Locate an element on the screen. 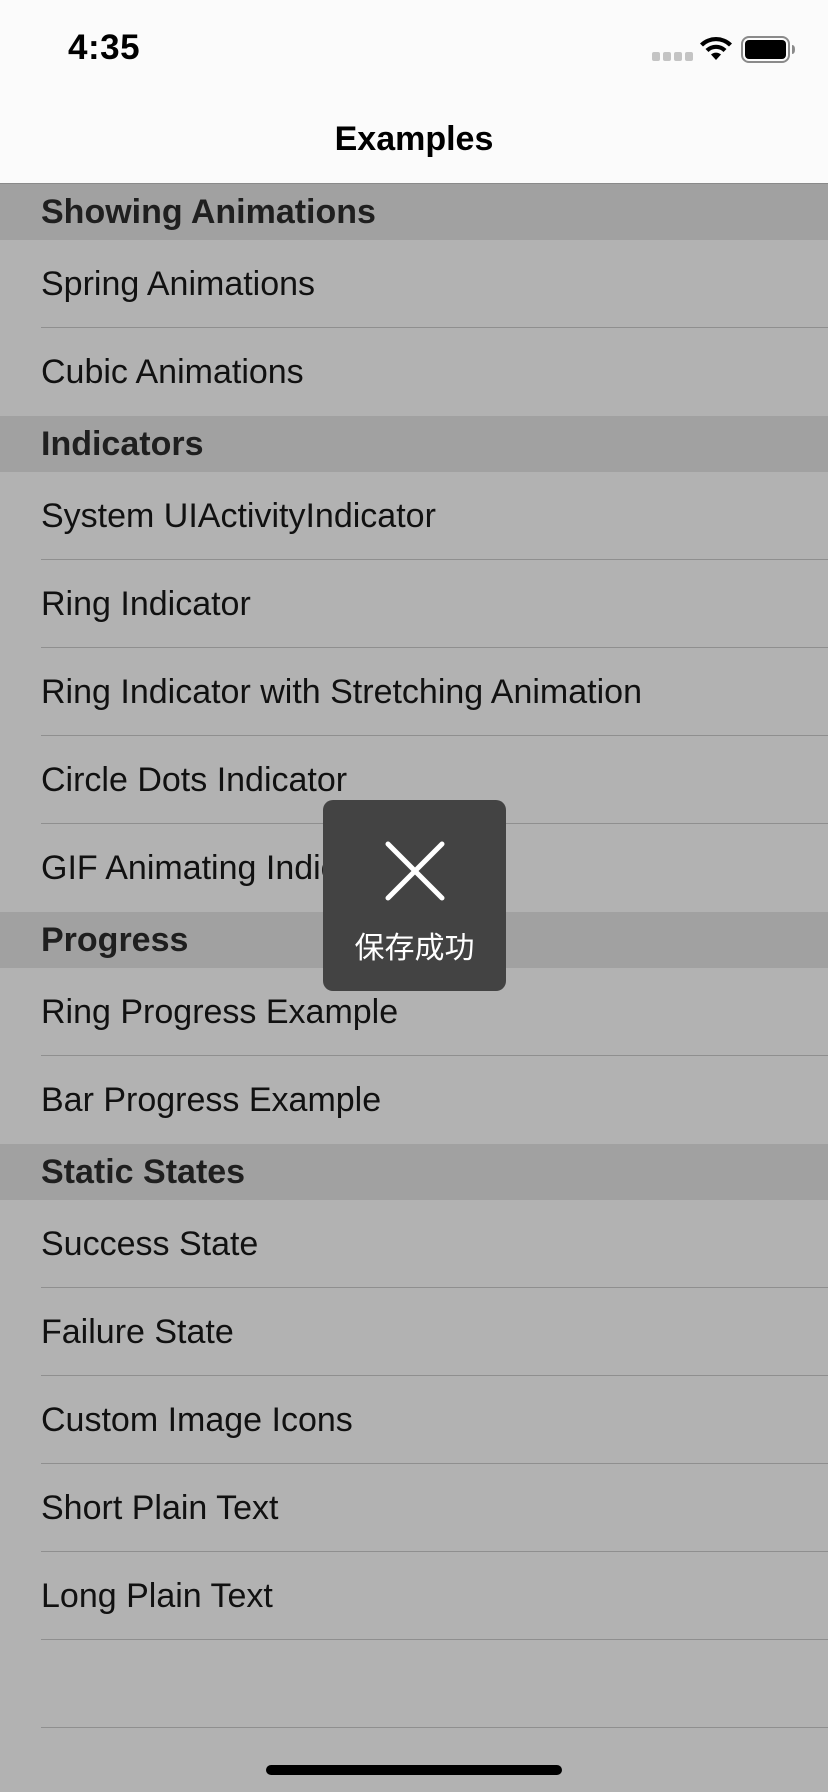  row-long-plain-text: Long Plain Text is located at coordinates (414, 1596).